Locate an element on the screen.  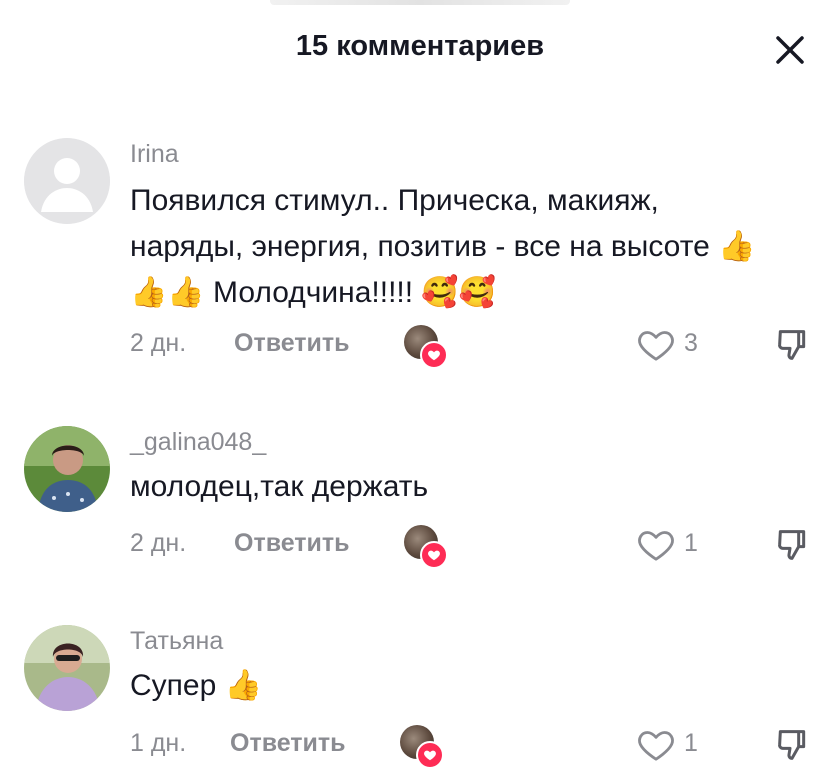
like-button: 3 is located at coordinates (667, 345).